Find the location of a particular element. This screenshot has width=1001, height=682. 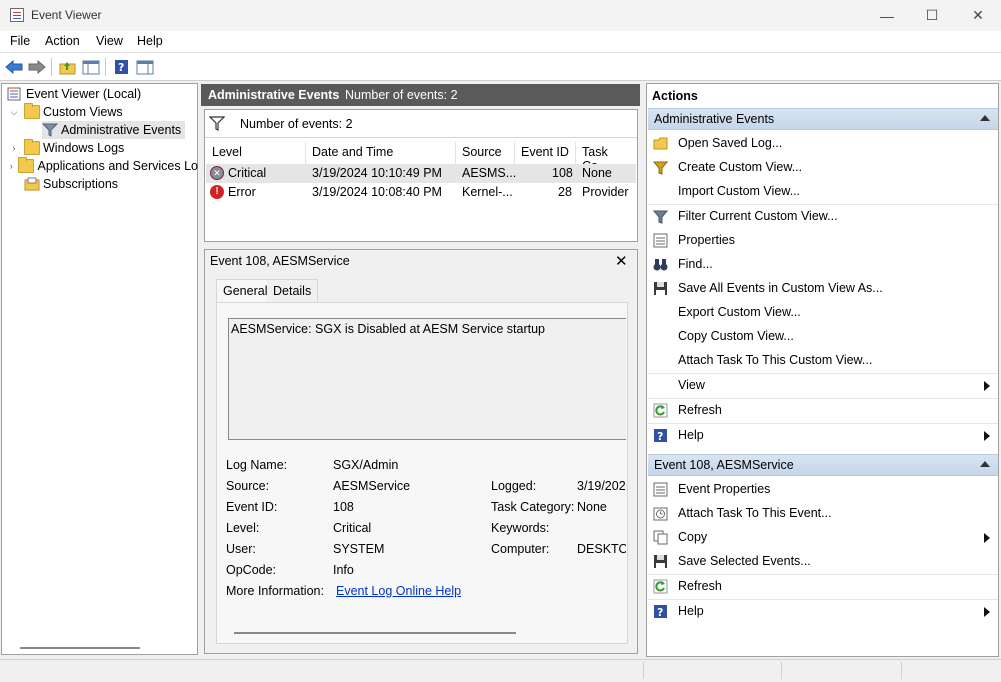

folder-up-icon is located at coordinates (67, 67).